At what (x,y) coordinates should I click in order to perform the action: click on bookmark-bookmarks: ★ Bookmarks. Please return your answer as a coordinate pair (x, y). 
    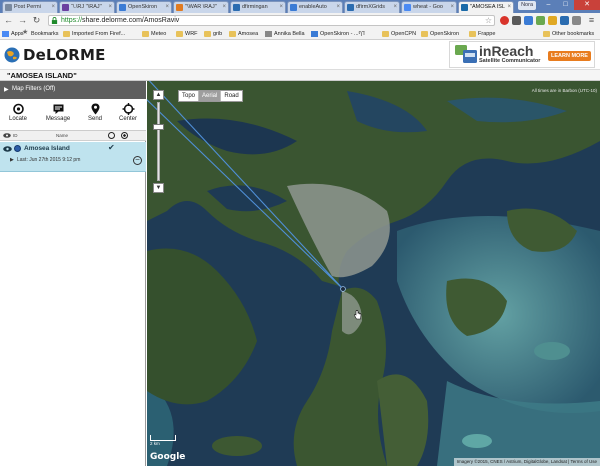
    Looking at the image, I should click on (40, 34).